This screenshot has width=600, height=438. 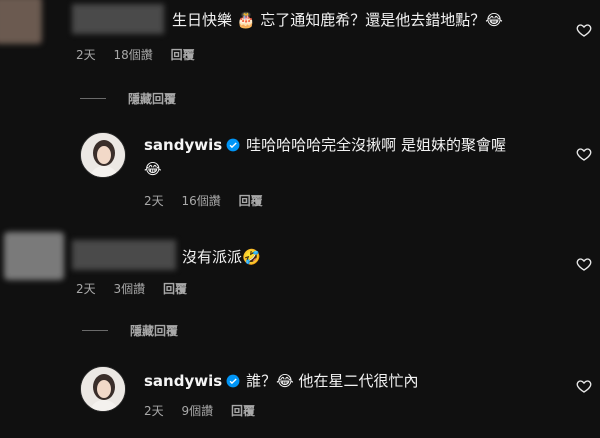 What do you see at coordinates (132, 55) in the screenshot?
I see `comment-likes: 18個讚` at bounding box center [132, 55].